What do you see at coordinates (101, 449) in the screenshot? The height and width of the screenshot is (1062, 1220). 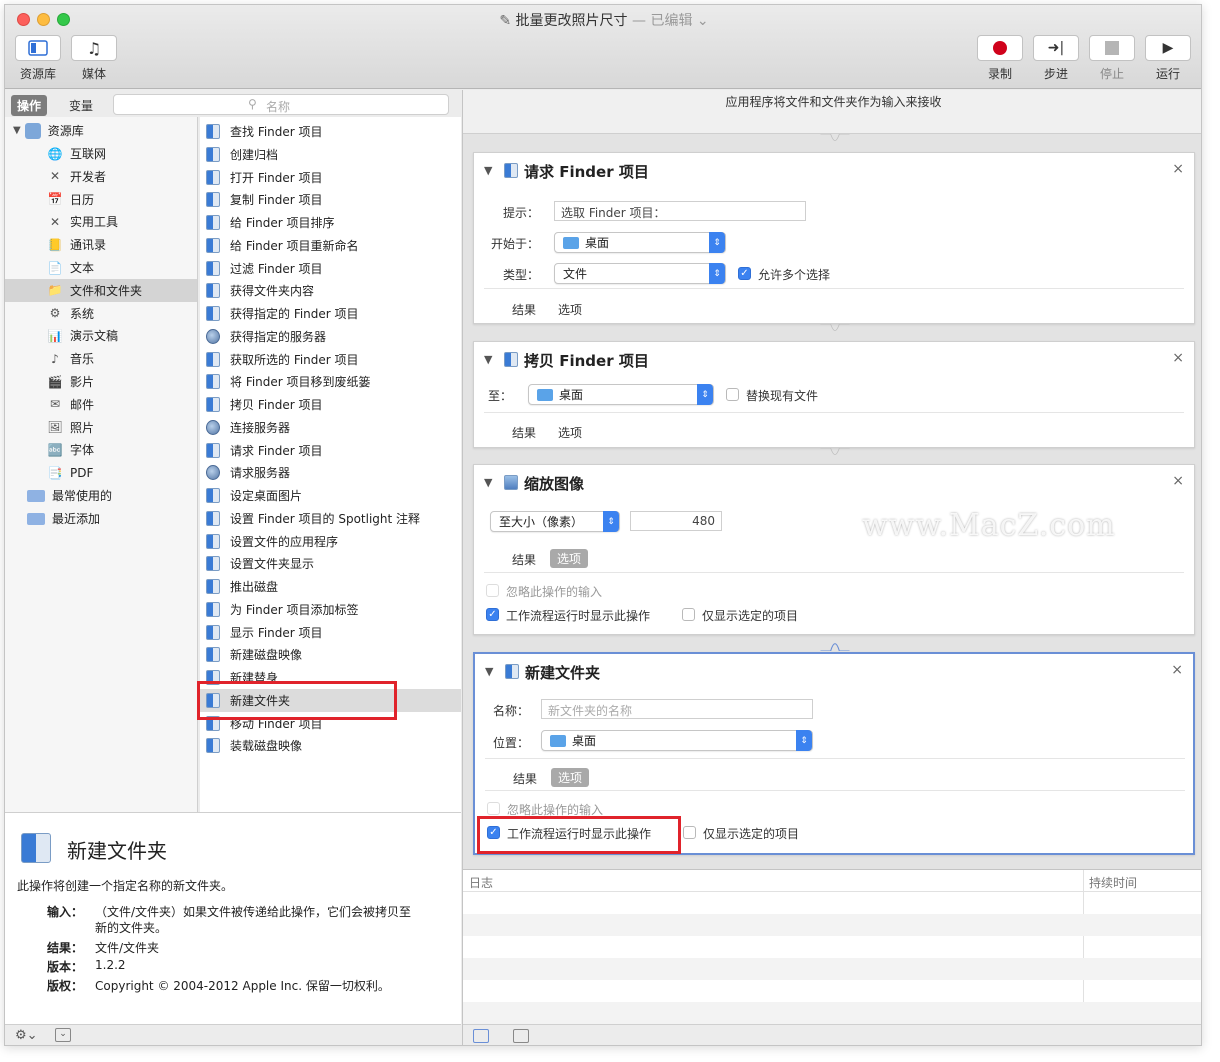 I see `sidebar-item-library-category: 🔤 字体` at bounding box center [101, 449].